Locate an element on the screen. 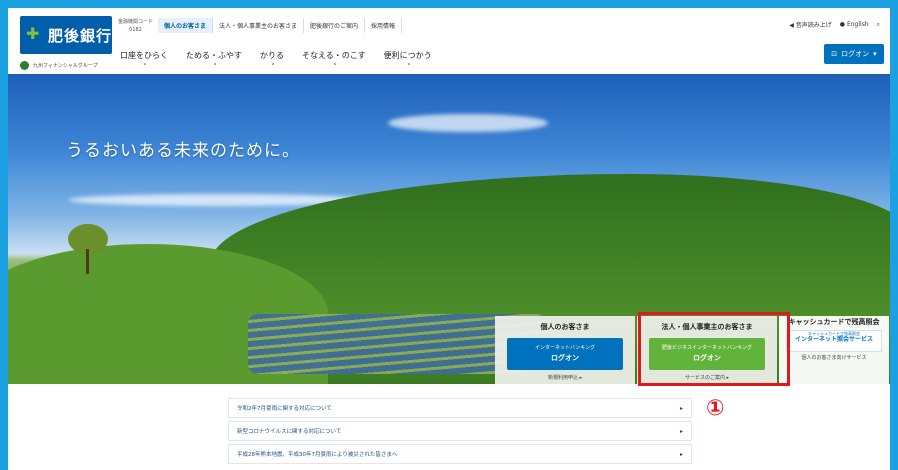  header-logon-label: ログオン is located at coordinates (855, 54).